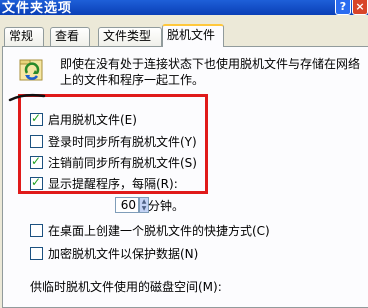 The height and width of the screenshot is (308, 368). I want to click on annotation-scribble, so click(27, 97).